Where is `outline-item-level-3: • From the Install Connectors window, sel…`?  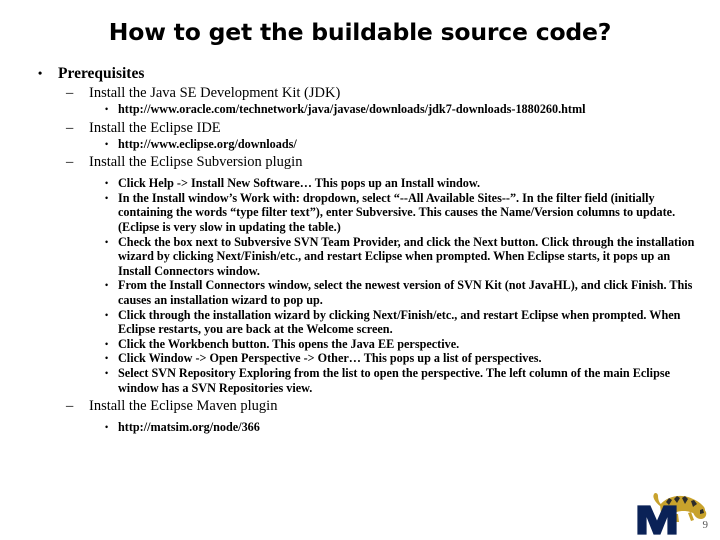
outline-item-level-3: • From the Install Connectors window, sel… is located at coordinates (360, 292).